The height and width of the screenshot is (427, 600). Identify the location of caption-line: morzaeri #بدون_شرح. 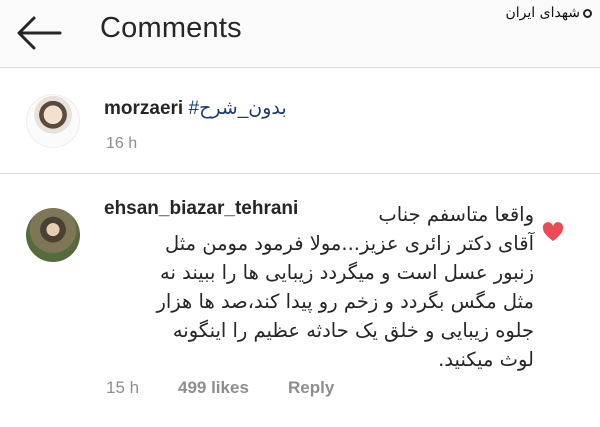
(195, 108).